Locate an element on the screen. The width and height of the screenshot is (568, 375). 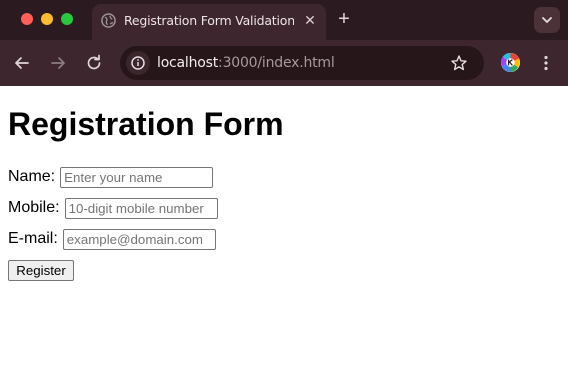
profile-avatar-icon is located at coordinates (510, 62).